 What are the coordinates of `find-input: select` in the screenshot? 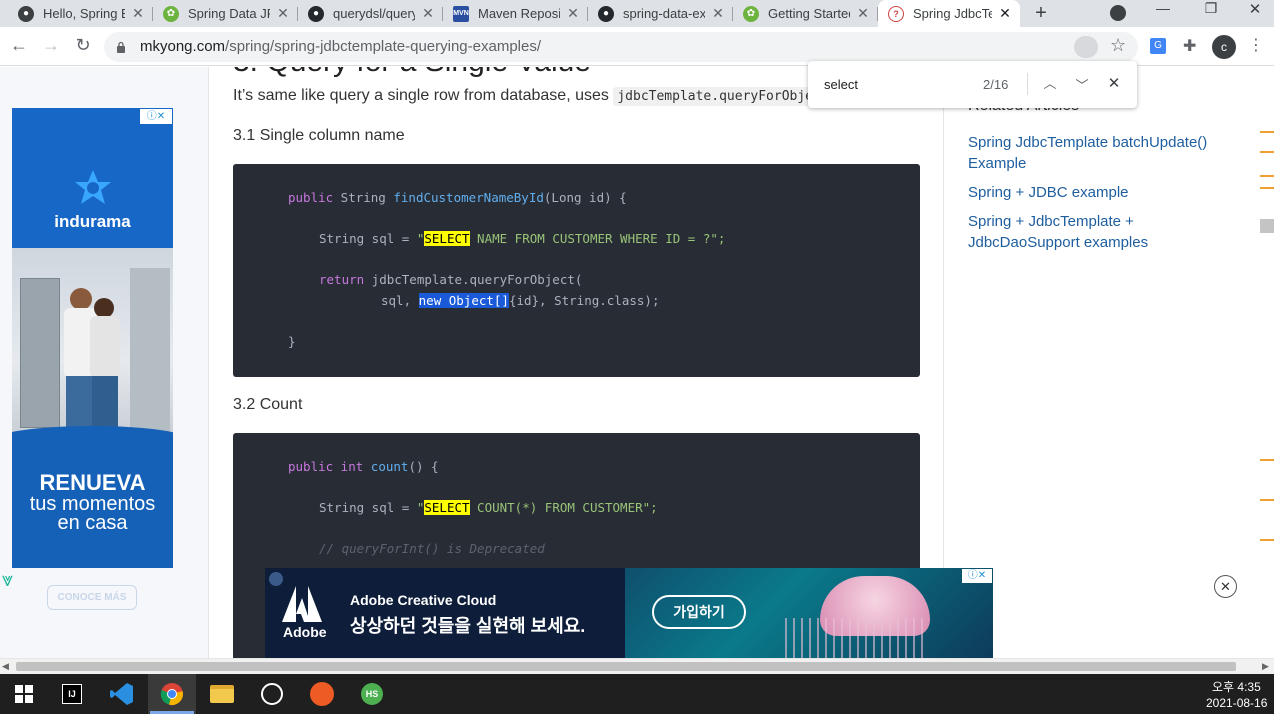 It's located at (841, 84).